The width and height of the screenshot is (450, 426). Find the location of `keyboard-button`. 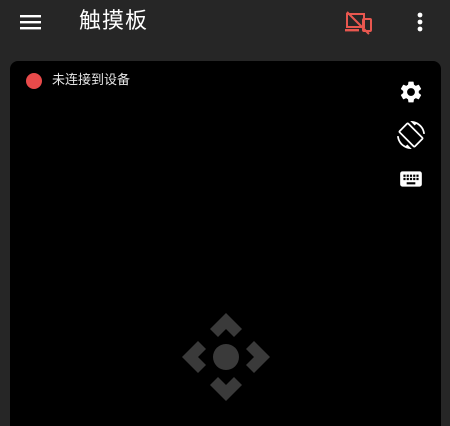

keyboard-button is located at coordinates (411, 179).